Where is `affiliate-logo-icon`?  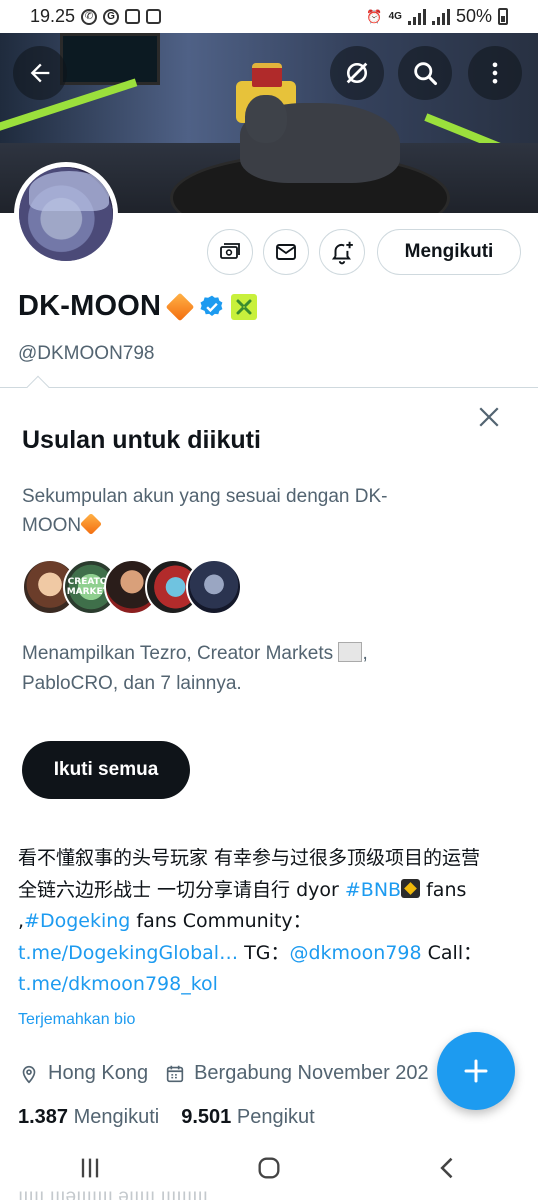
affiliate-logo-icon is located at coordinates (244, 306).